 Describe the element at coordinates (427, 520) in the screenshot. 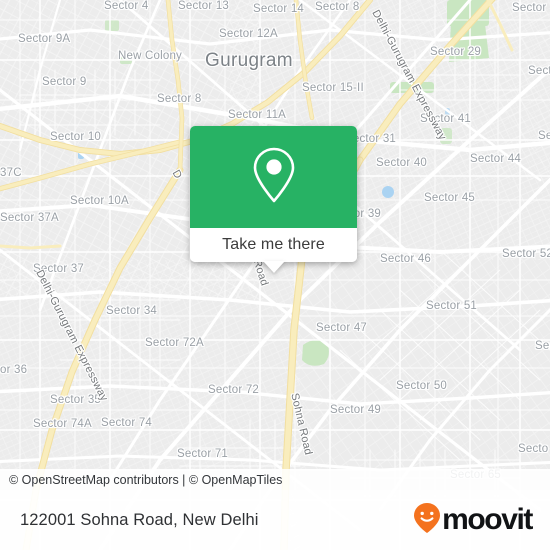

I see `moovit-pin-icon` at that location.